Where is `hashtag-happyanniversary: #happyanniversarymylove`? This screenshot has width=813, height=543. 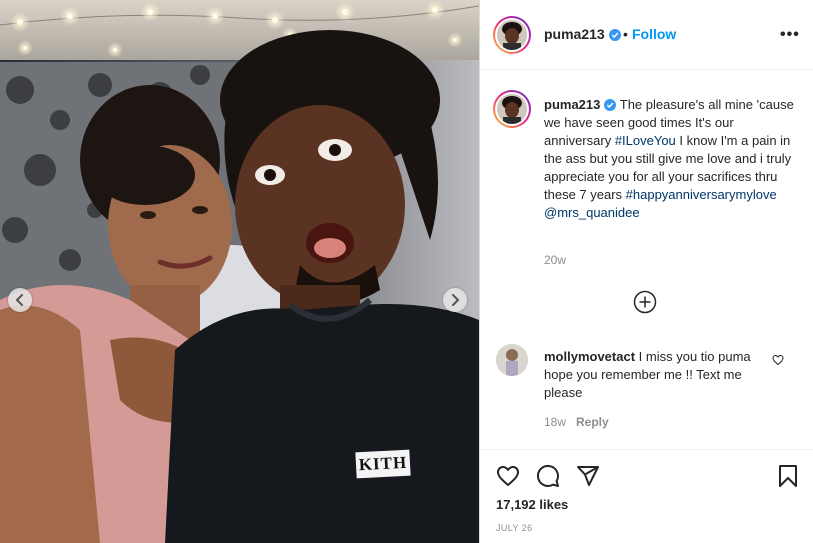 hashtag-happyanniversary: #happyanniversarymylove is located at coordinates (701, 194).